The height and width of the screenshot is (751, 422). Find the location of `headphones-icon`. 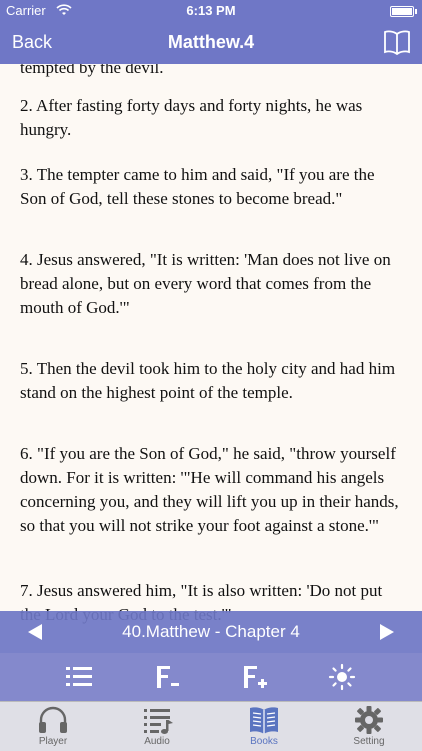

headphones-icon is located at coordinates (53, 719).